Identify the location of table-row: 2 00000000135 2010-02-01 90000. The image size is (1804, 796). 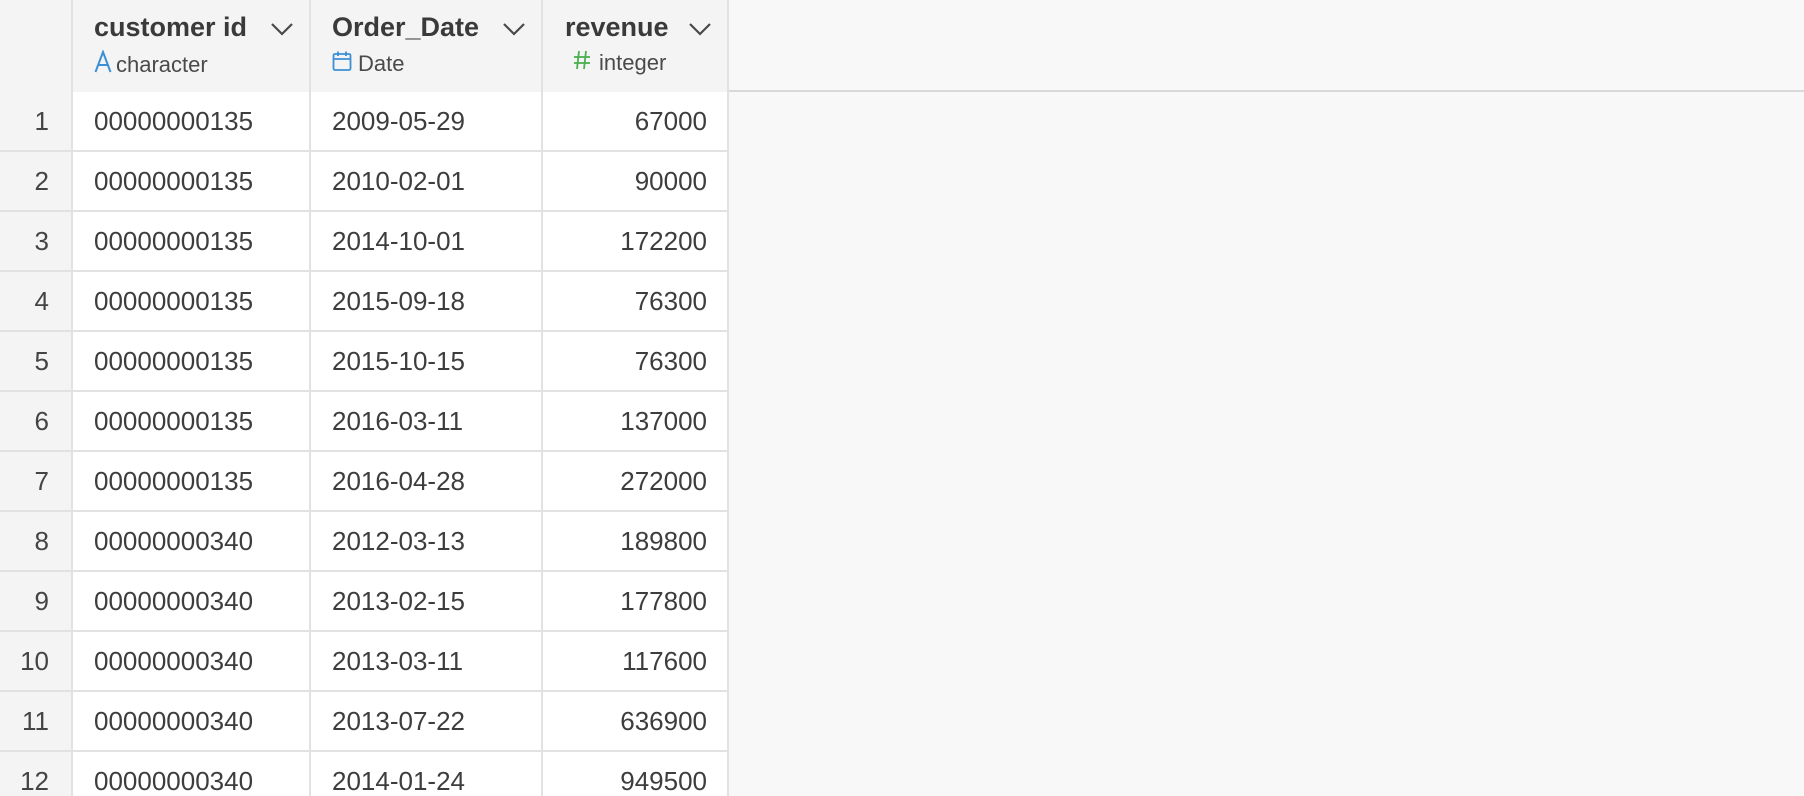
(364, 182).